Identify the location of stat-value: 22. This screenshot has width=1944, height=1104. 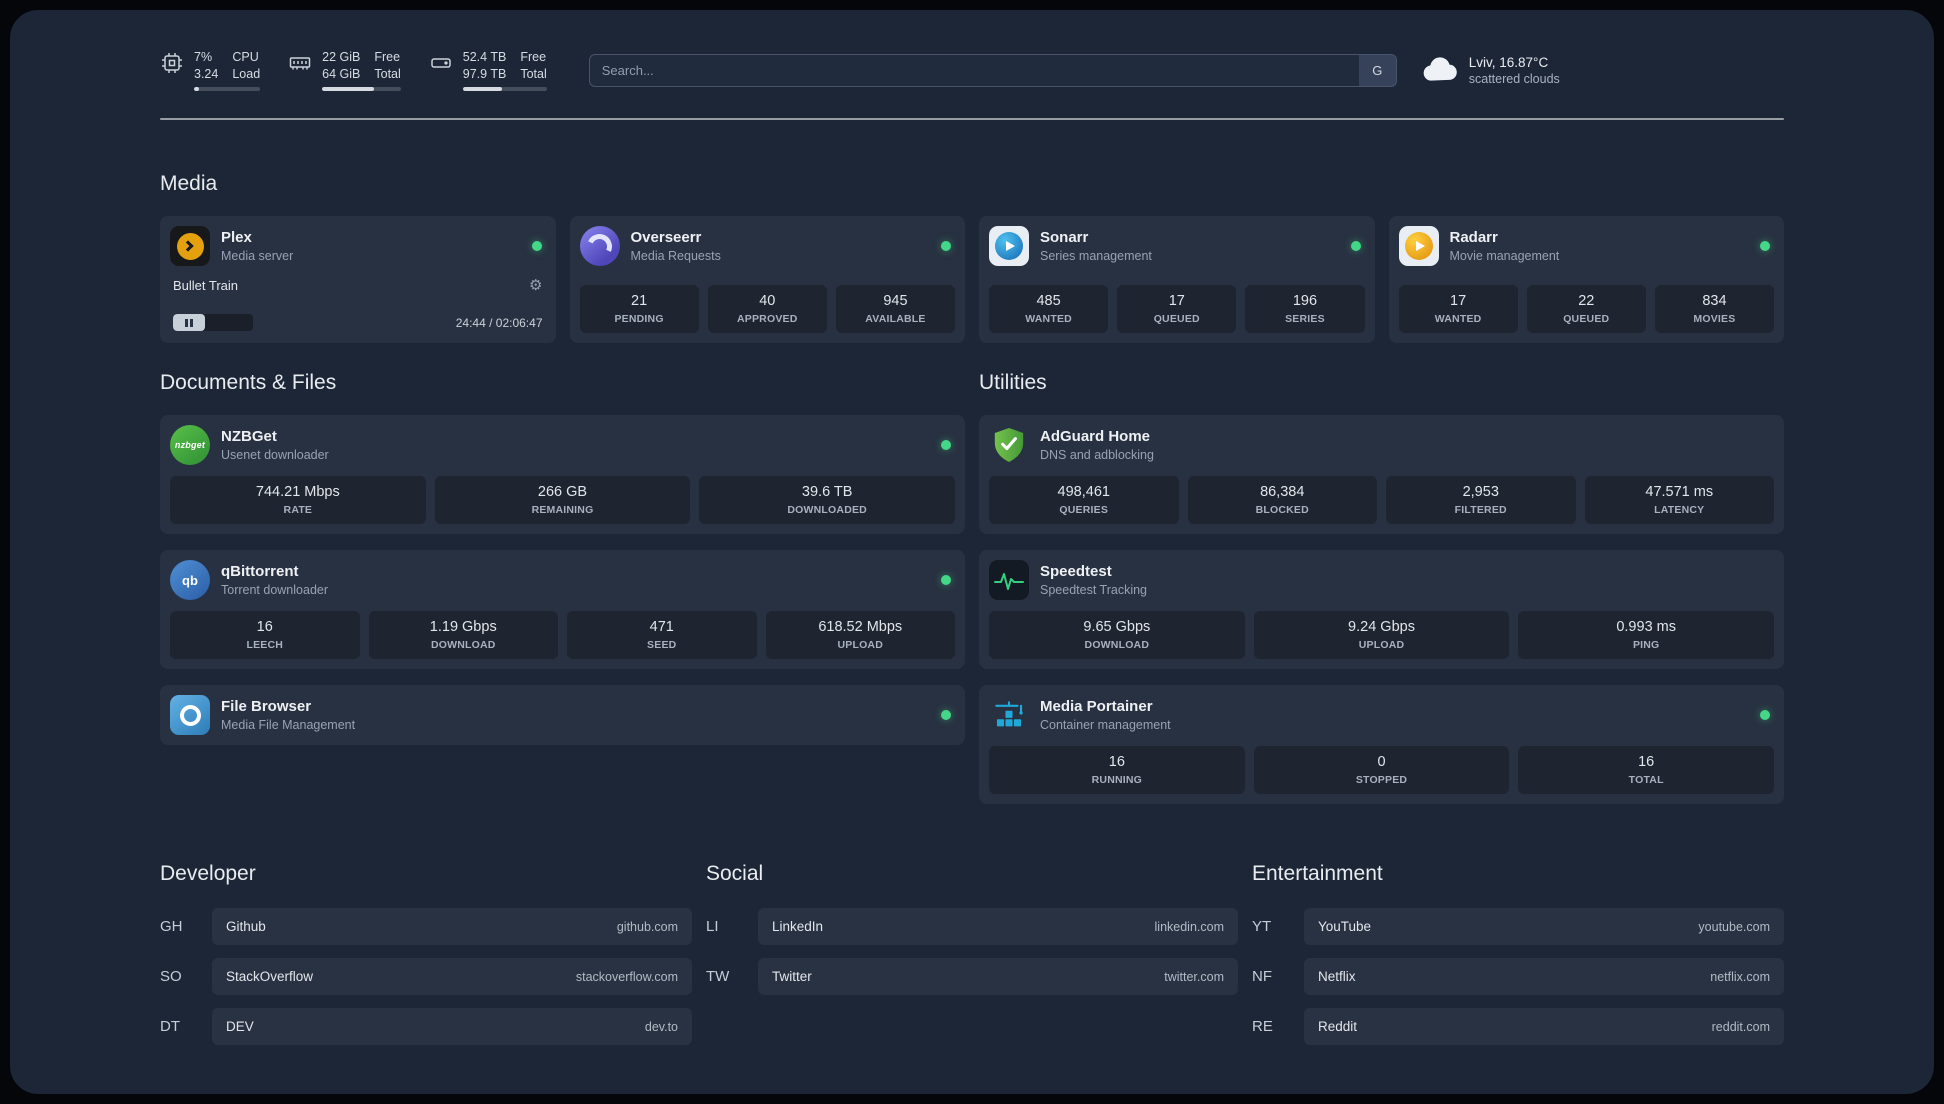
(1586, 301).